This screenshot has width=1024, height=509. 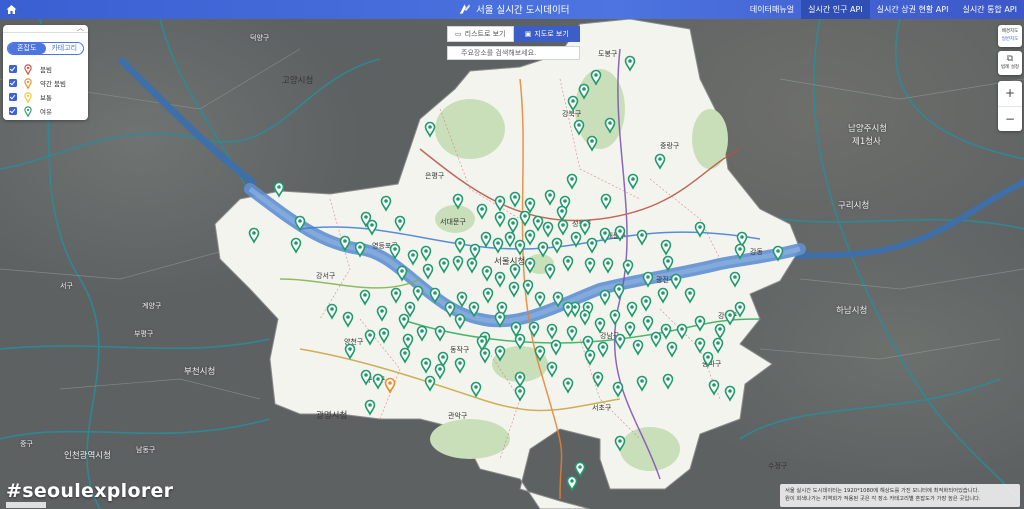 What do you see at coordinates (37, 83) in the screenshot?
I see `legend-item-slightly-crowded: 약간 붐빔` at bounding box center [37, 83].